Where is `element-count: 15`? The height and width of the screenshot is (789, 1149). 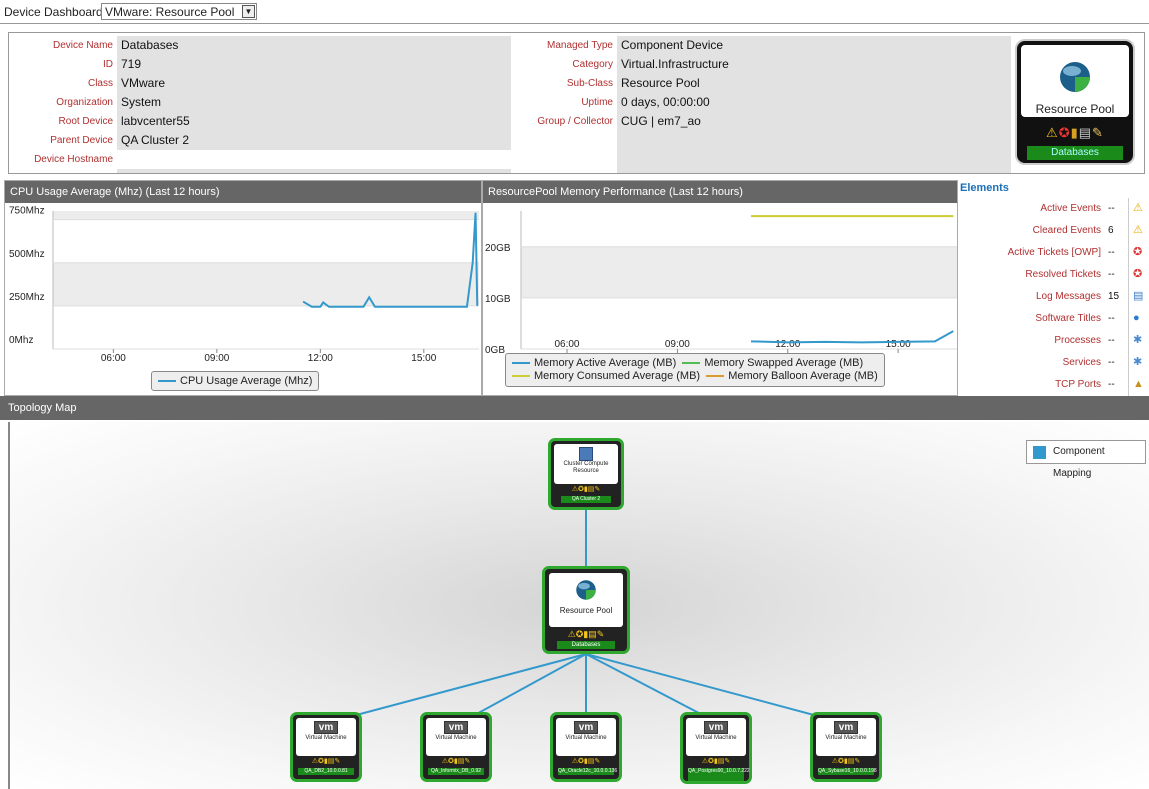 element-count: 15 is located at coordinates (1114, 296).